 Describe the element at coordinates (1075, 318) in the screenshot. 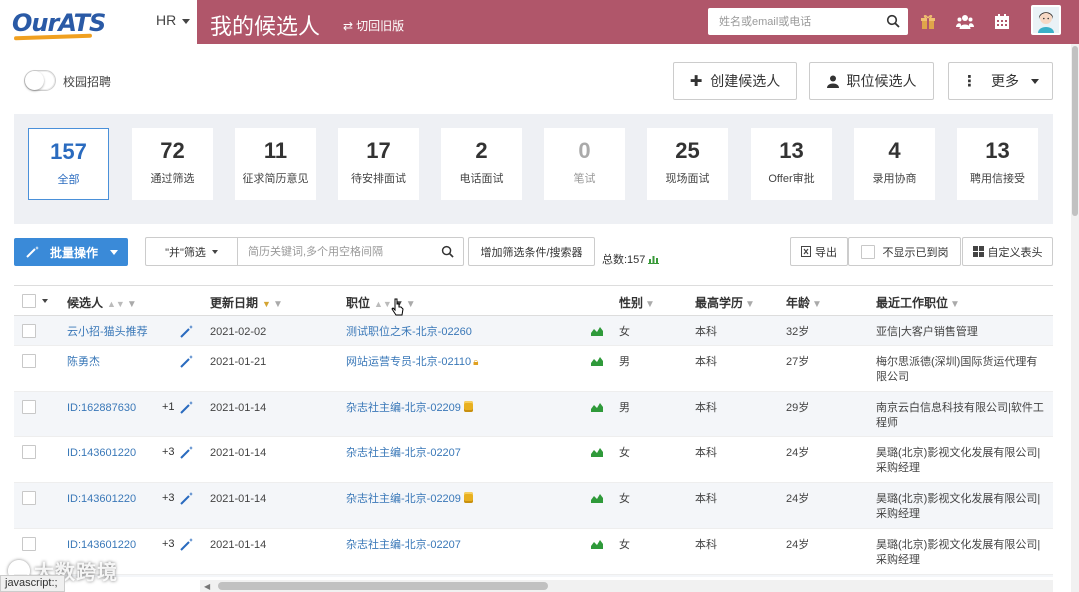

I see `vertical-scrollbar` at that location.